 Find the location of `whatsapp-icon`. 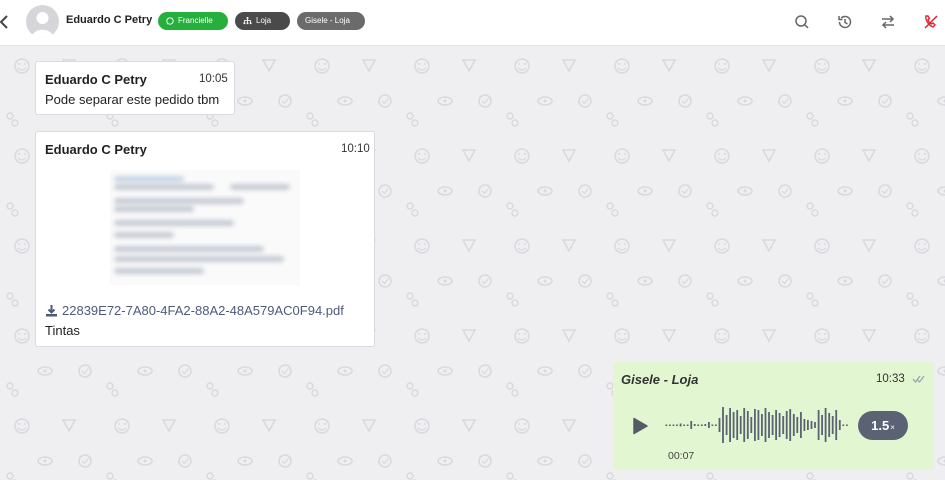

whatsapp-icon is located at coordinates (170, 21).